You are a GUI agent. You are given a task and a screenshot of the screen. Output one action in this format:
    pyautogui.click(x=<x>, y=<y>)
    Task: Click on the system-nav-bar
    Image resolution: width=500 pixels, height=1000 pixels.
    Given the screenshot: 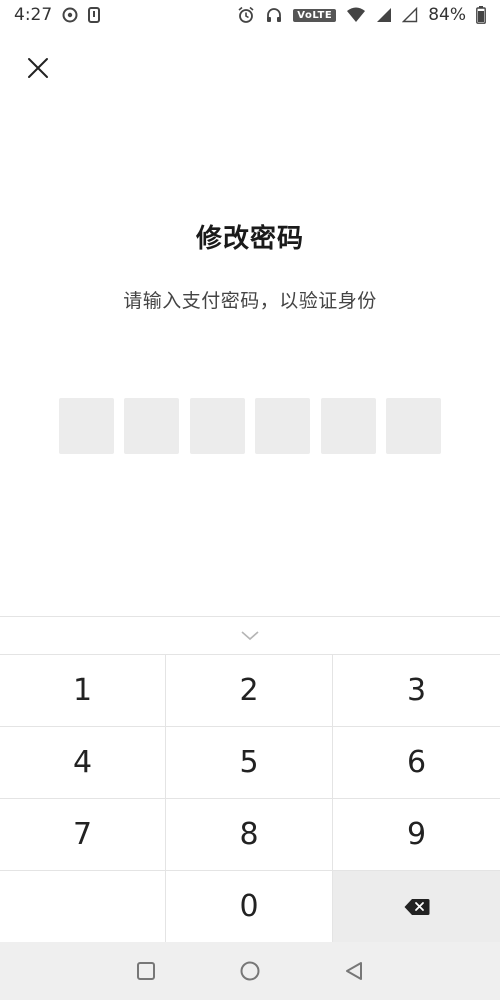 What is the action you would take?
    pyautogui.click(x=250, y=971)
    